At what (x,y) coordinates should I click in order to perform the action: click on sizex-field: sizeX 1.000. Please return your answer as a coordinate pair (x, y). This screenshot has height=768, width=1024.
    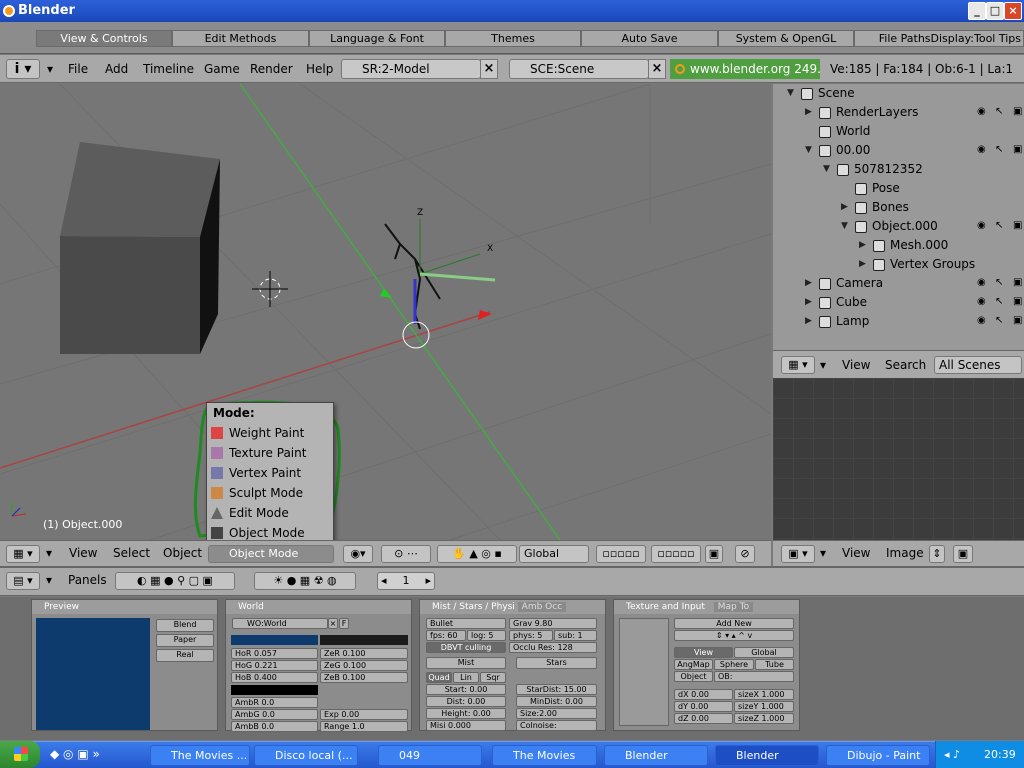
    Looking at the image, I should click on (764, 694).